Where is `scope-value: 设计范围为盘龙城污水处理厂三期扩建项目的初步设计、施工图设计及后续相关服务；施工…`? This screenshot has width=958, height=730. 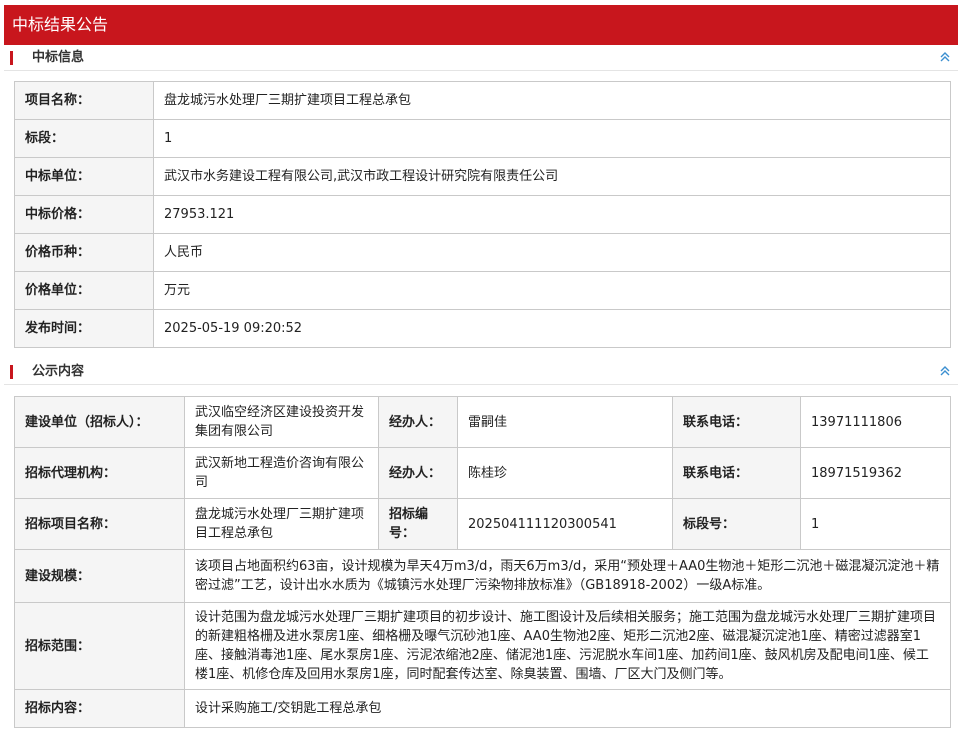
scope-value: 设计范围为盘龙城污水处理厂三期扩建项目的初步设计、施工图设计及后续相关服务；施工… is located at coordinates (567, 646).